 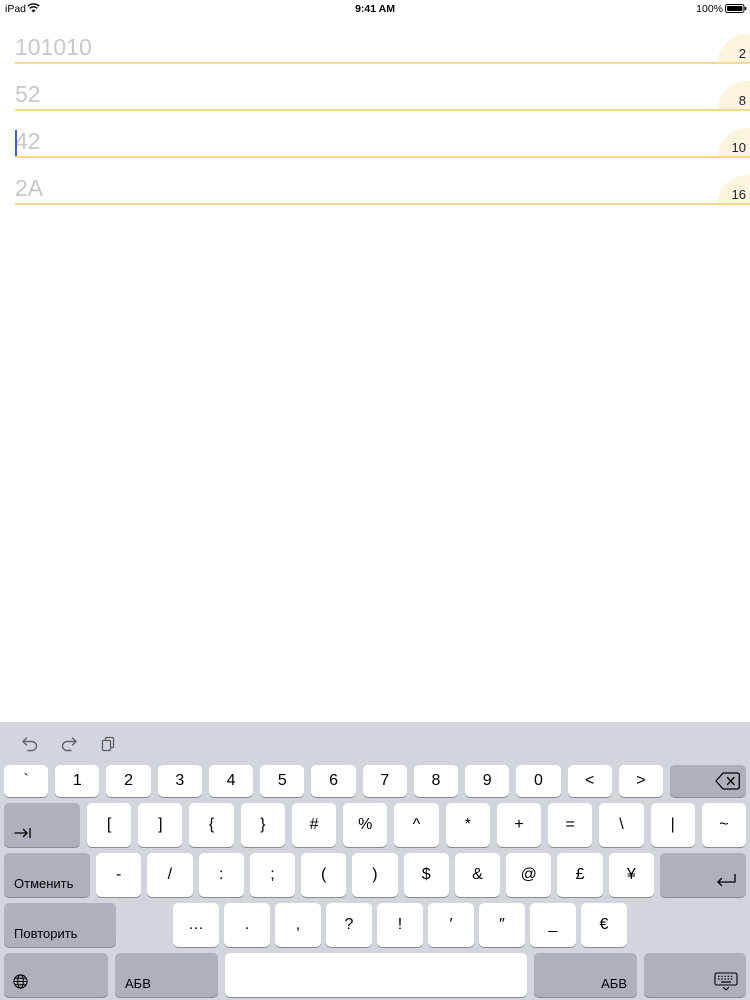 I want to click on return-icon, so click(x=726, y=881).